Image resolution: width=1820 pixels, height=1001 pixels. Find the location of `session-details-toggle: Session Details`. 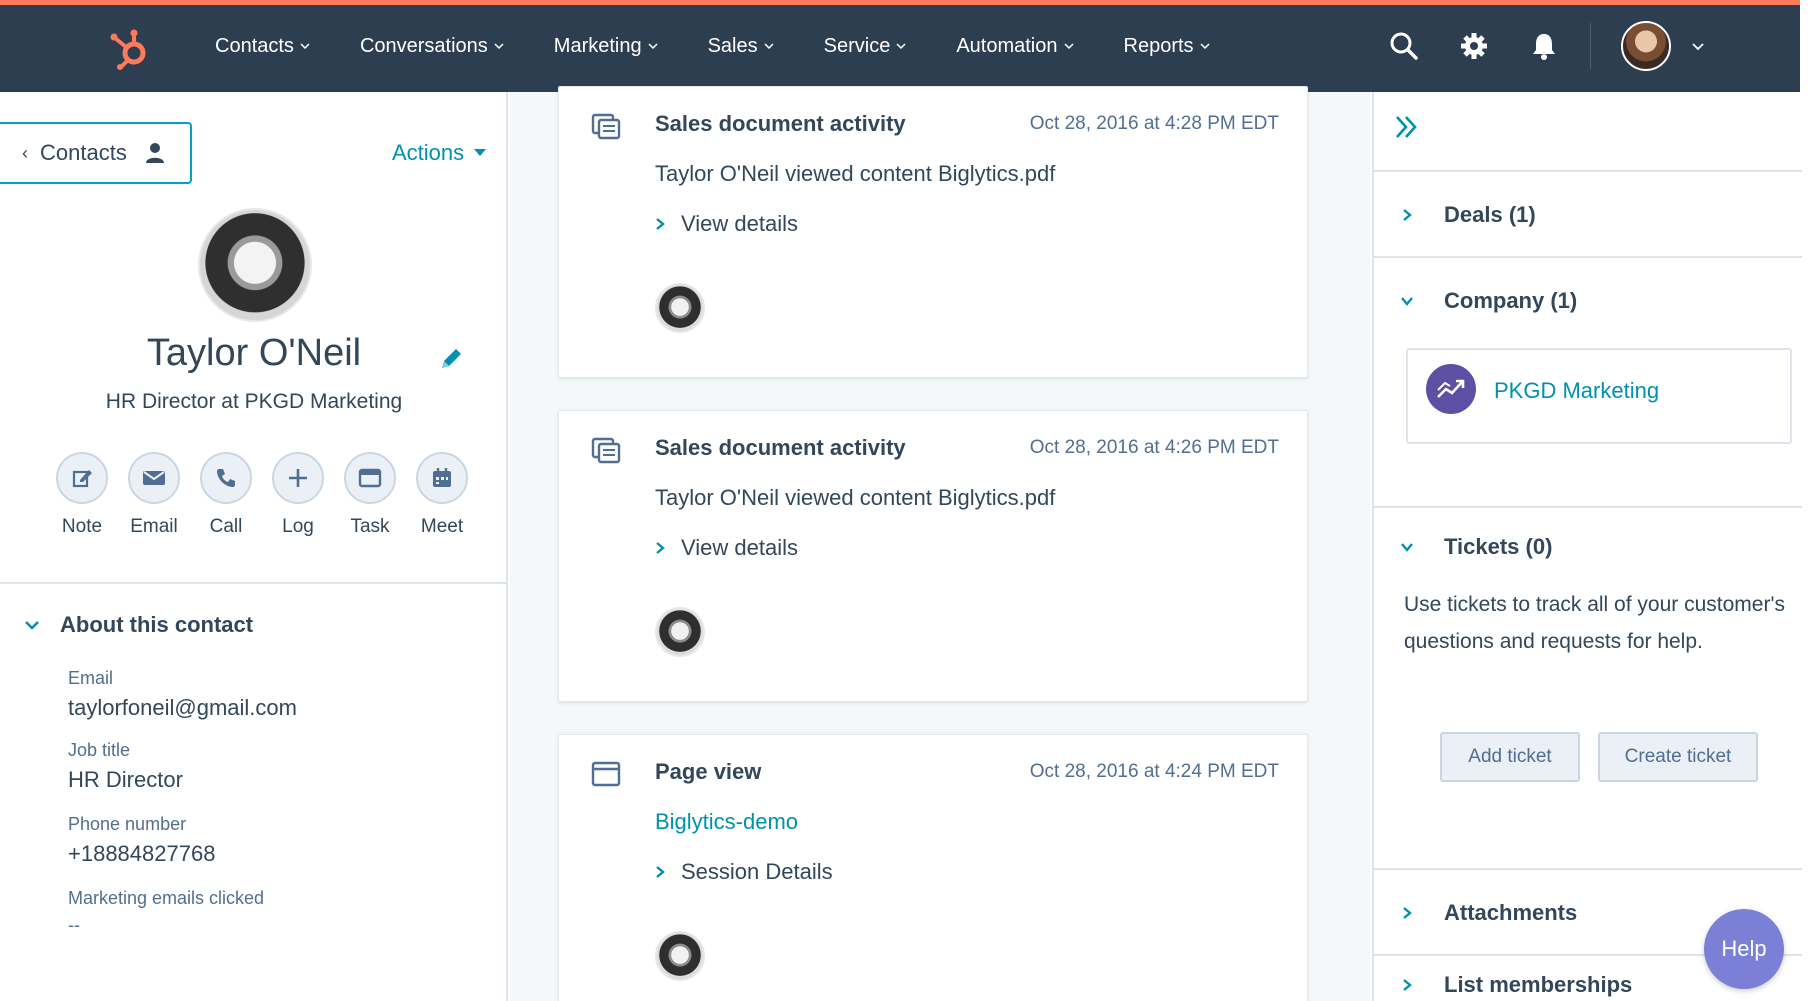

session-details-toggle: Session Details is located at coordinates (744, 872).